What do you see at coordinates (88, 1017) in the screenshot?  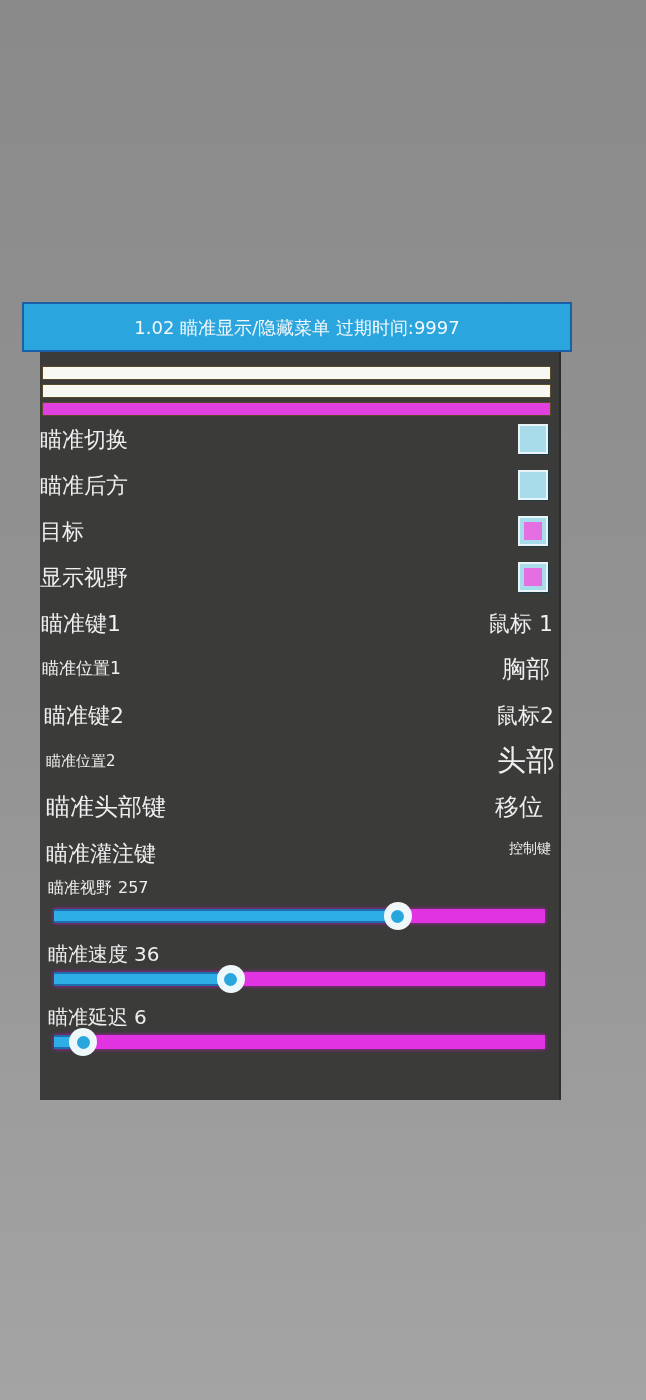 I see `slider-label: 瞄准延迟` at bounding box center [88, 1017].